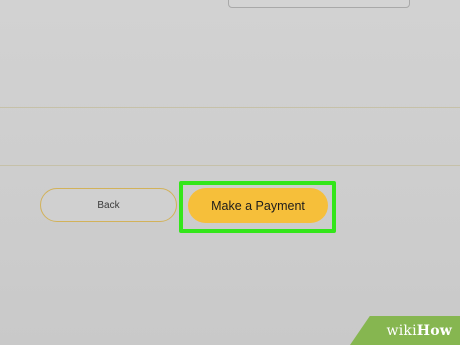 Image resolution: width=460 pixels, height=345 pixels. I want to click on make-payment-button-label: Make a Payment, so click(258, 205).